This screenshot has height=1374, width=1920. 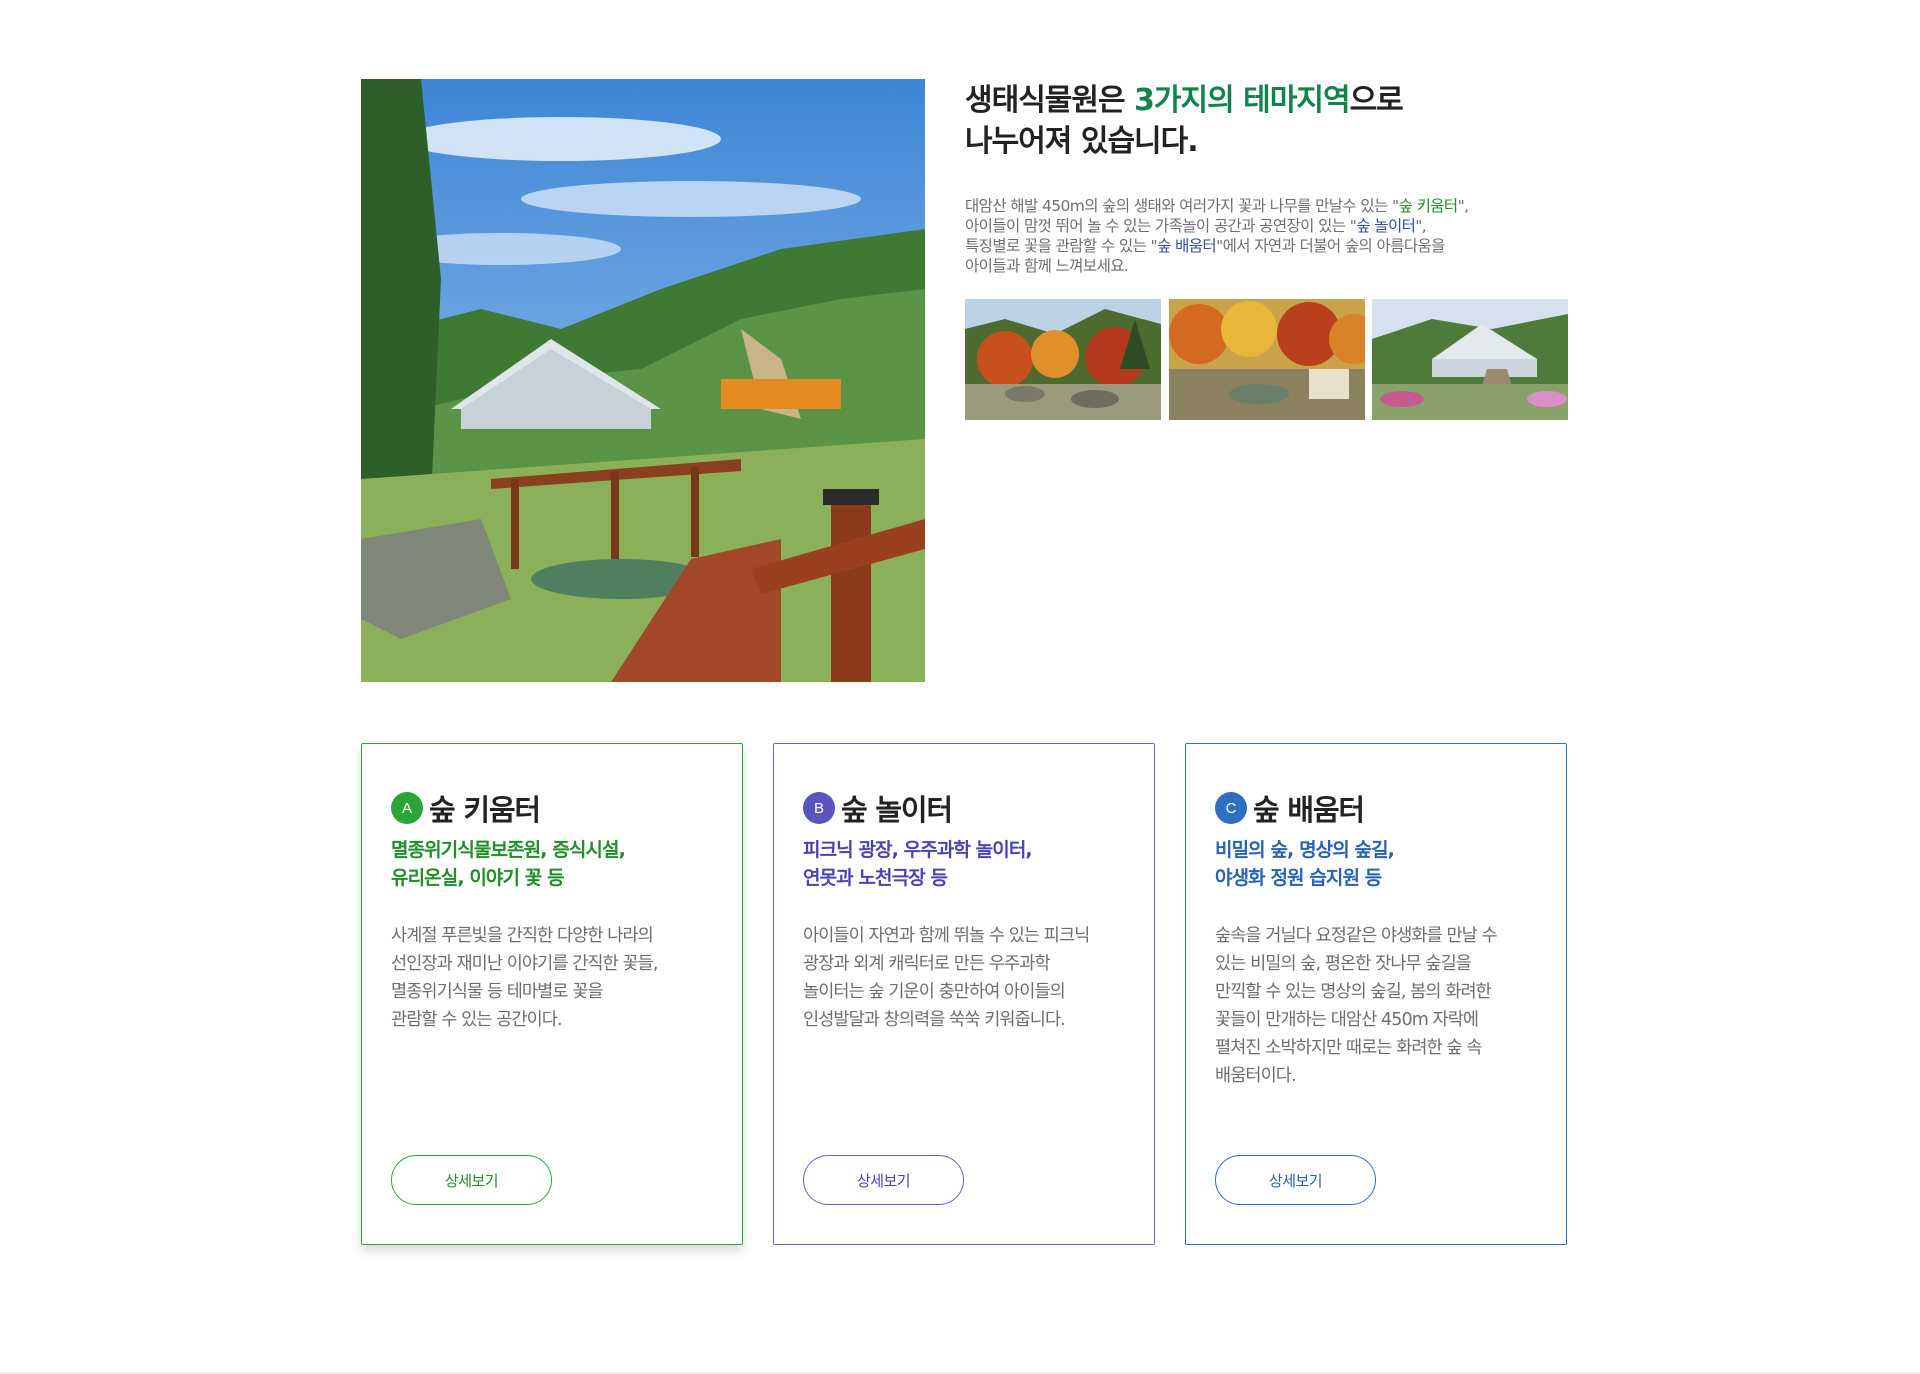 What do you see at coordinates (1265, 121) in the screenshot?
I see `page-title: 생태식물원은 3가지의 테마지역으로 나누어져 있습니다.` at bounding box center [1265, 121].